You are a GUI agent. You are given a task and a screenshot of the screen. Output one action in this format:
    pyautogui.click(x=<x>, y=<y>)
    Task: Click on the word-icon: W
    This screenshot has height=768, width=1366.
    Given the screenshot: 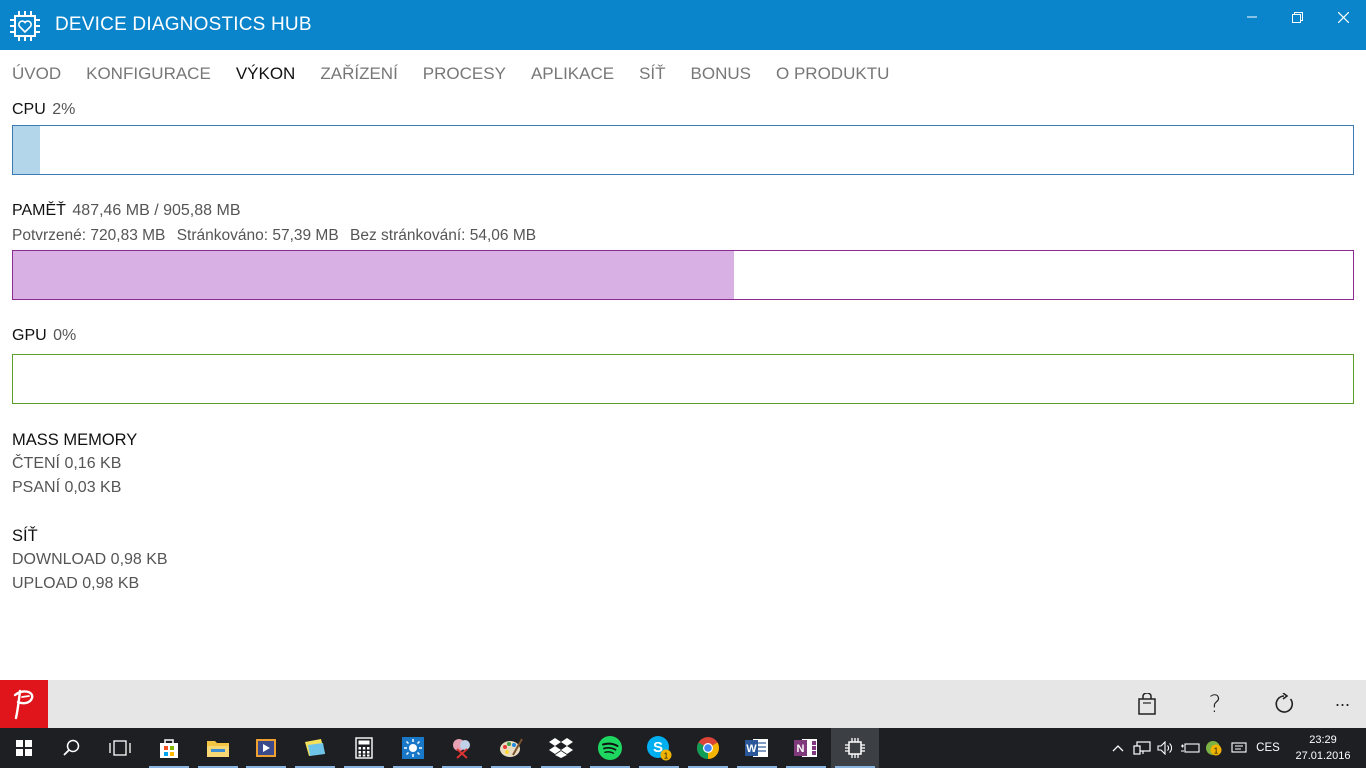 What is the action you would take?
    pyautogui.click(x=756, y=748)
    